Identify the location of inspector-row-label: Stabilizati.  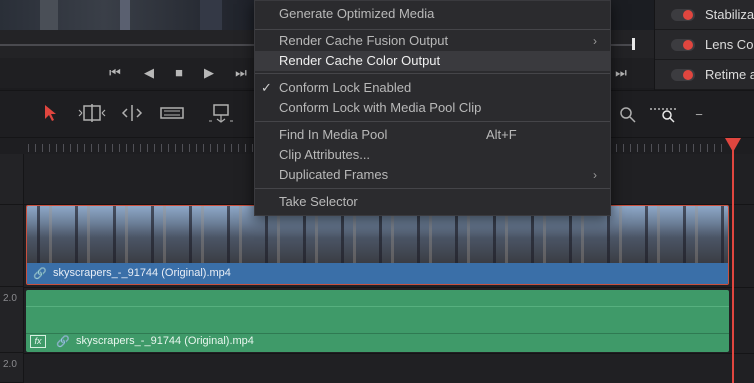
(729, 14).